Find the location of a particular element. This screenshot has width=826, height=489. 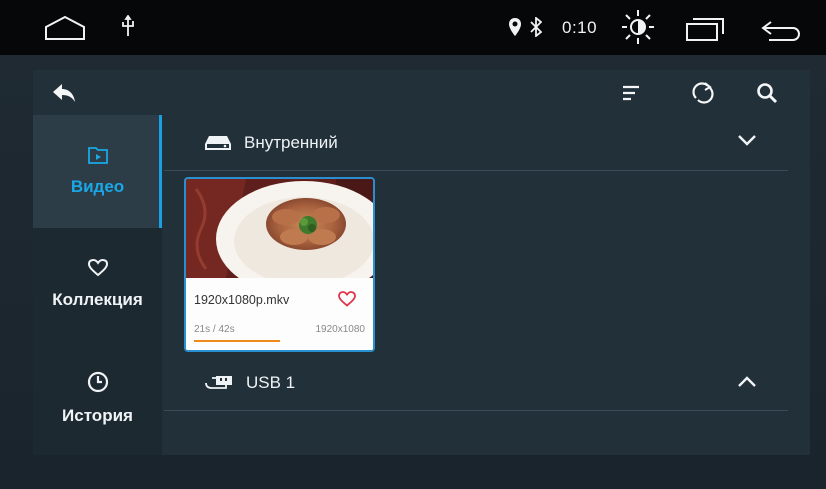

sidebar-item-label: Коллекция is located at coordinates (97, 299).